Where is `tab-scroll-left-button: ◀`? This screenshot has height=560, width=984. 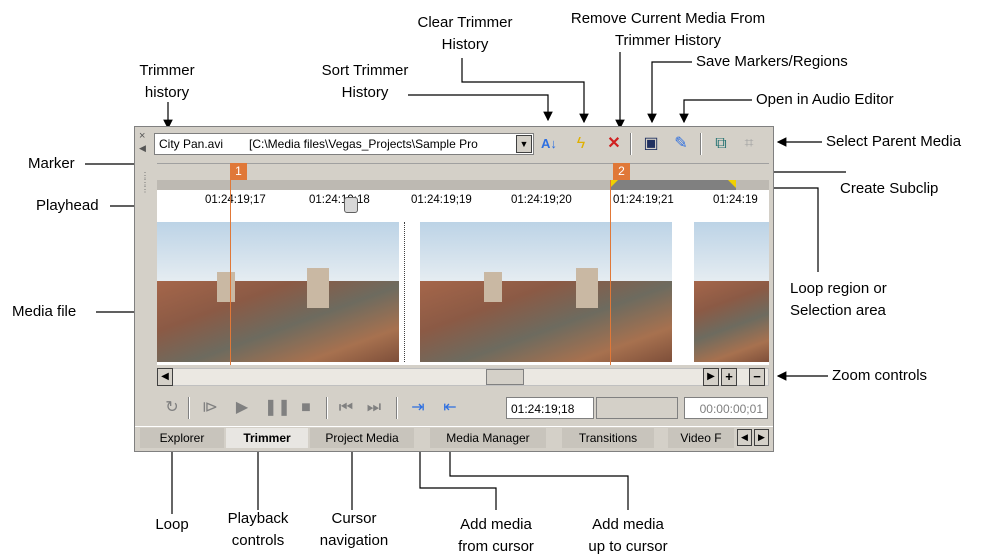 tab-scroll-left-button: ◀ is located at coordinates (744, 437).